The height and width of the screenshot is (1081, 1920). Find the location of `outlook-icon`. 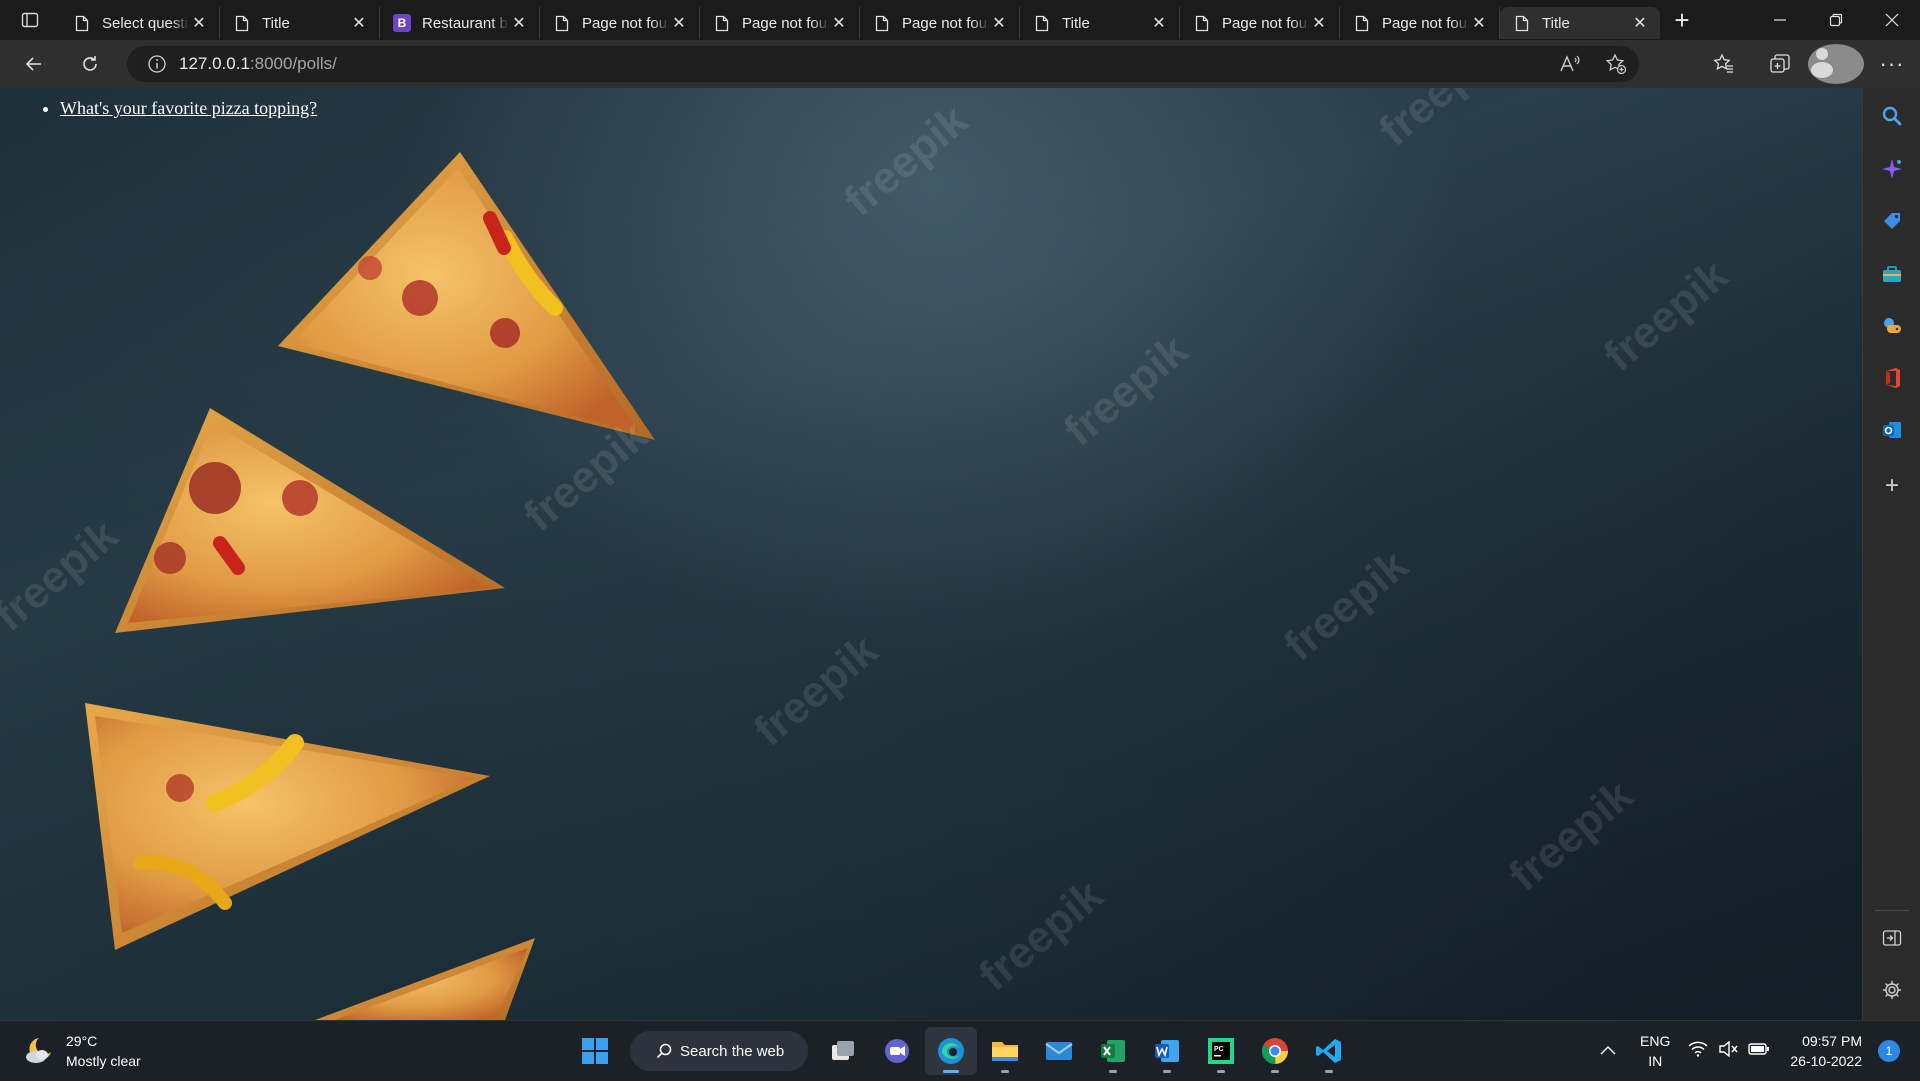

outlook-icon is located at coordinates (1892, 430).